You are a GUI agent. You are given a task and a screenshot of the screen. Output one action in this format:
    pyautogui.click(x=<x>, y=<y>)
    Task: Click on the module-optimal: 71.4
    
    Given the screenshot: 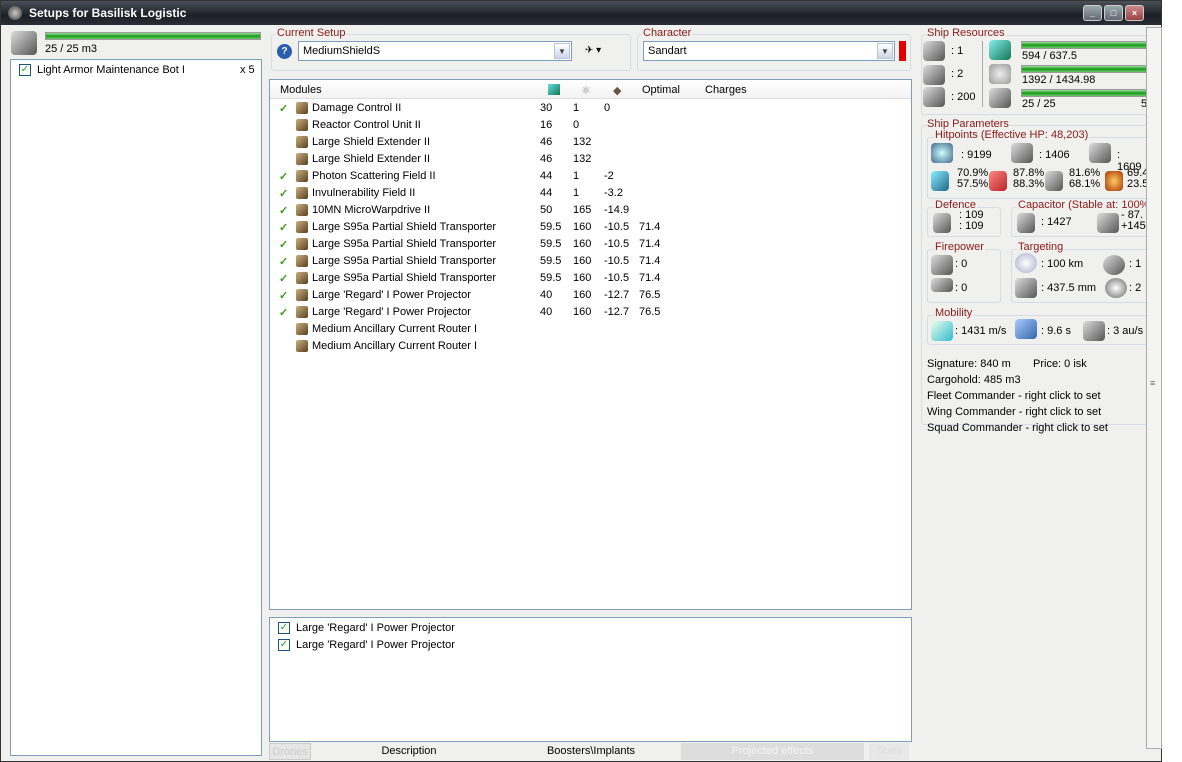 What is the action you would take?
    pyautogui.click(x=650, y=261)
    